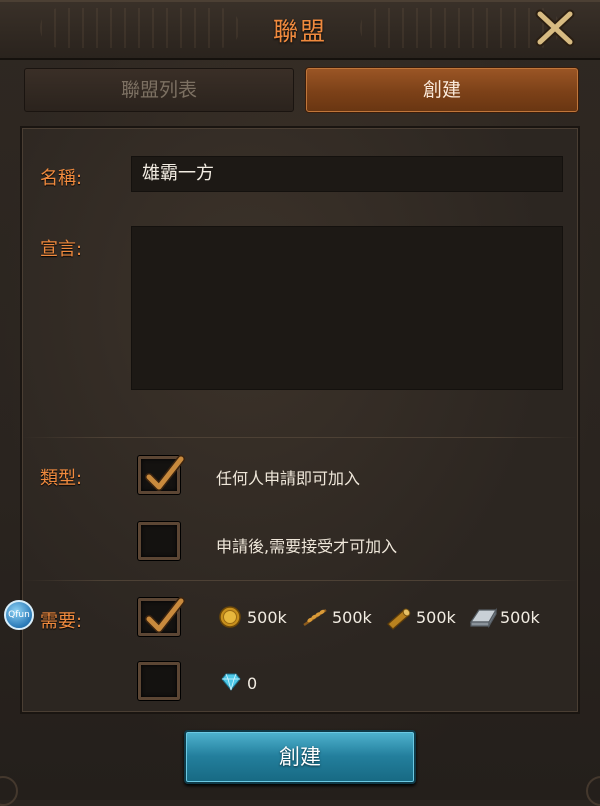 The image size is (600, 806). I want to click on declaration-label: 宣言:, so click(61, 249).